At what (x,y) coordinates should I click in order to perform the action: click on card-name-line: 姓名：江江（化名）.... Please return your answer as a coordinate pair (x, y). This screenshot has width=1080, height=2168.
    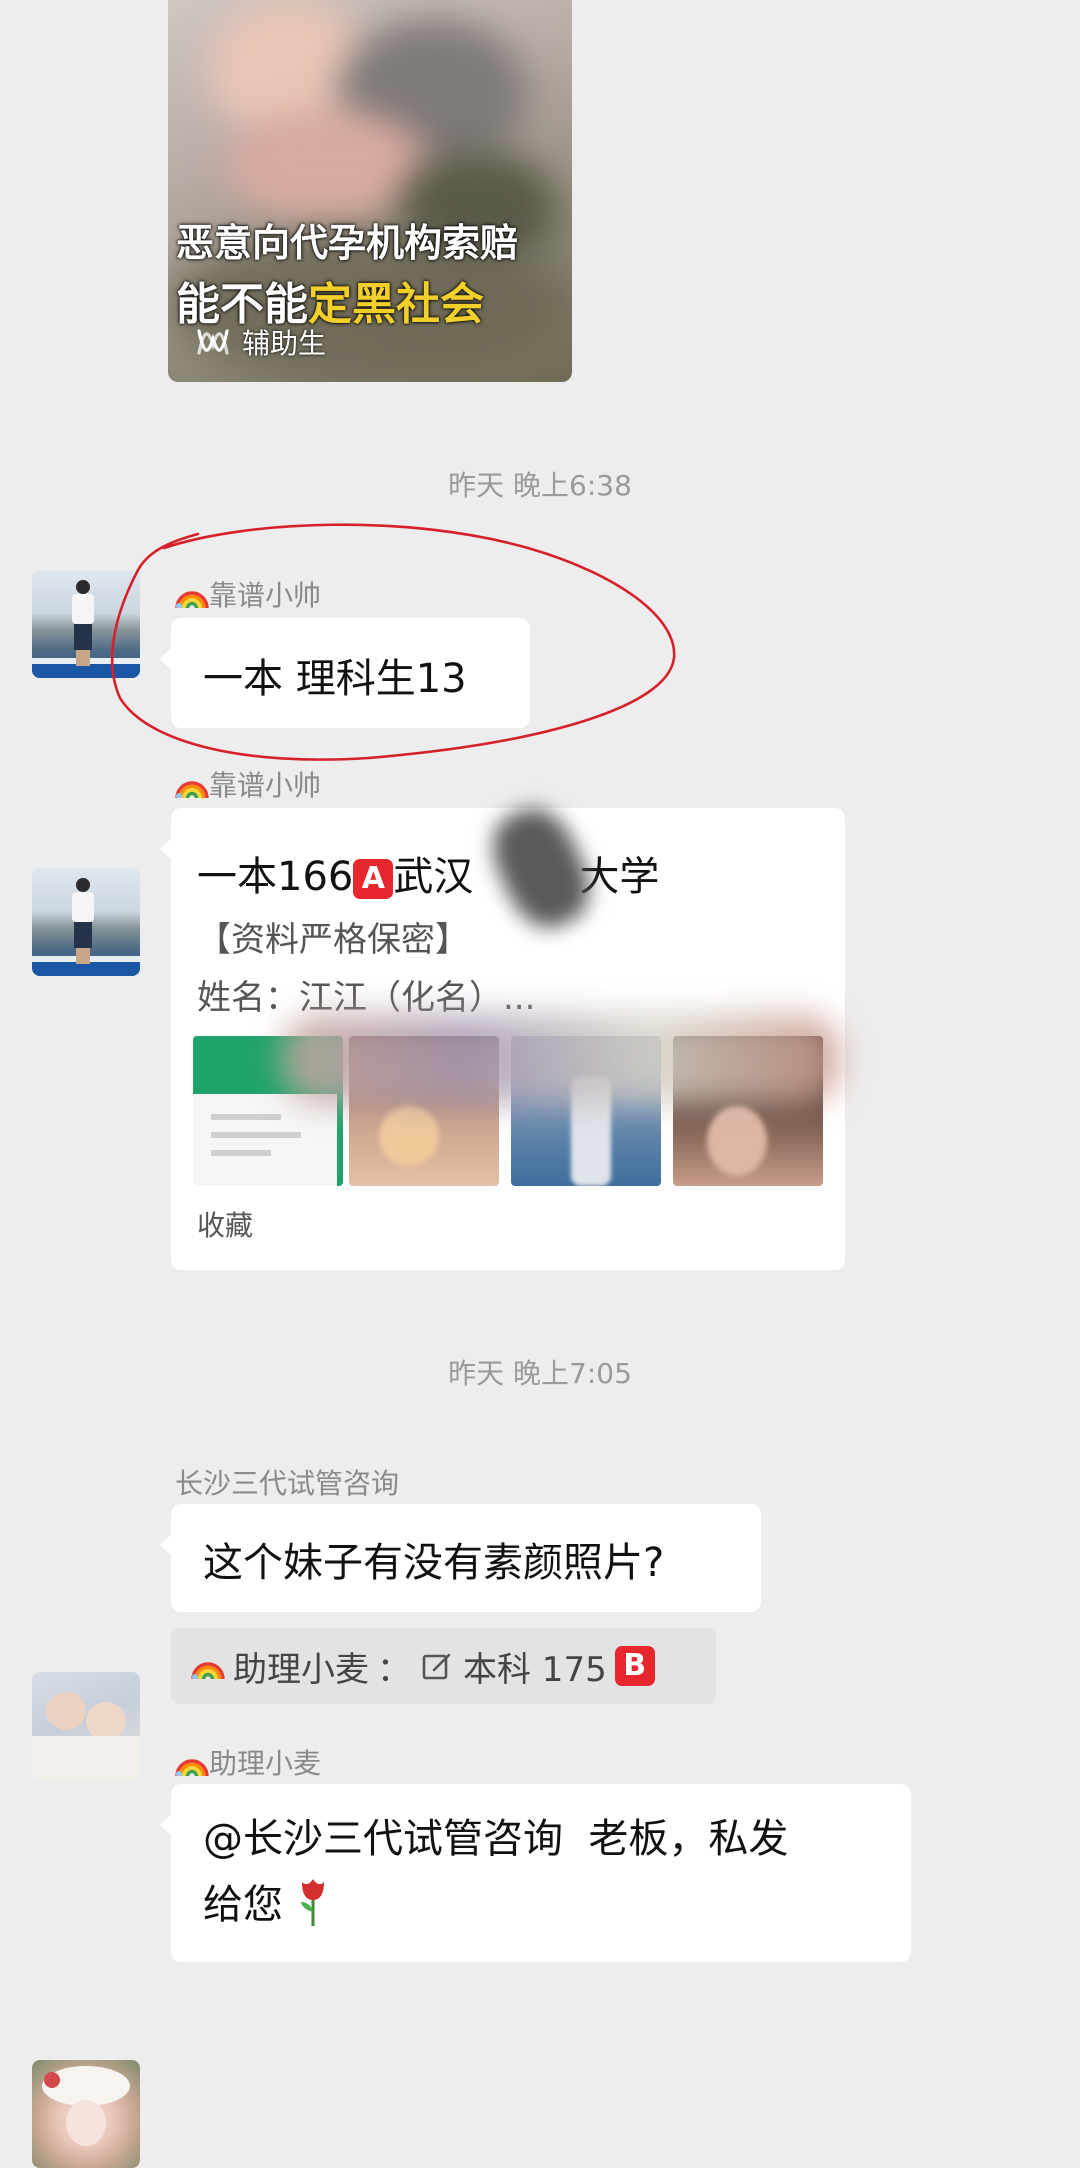
    Looking at the image, I should click on (366, 998).